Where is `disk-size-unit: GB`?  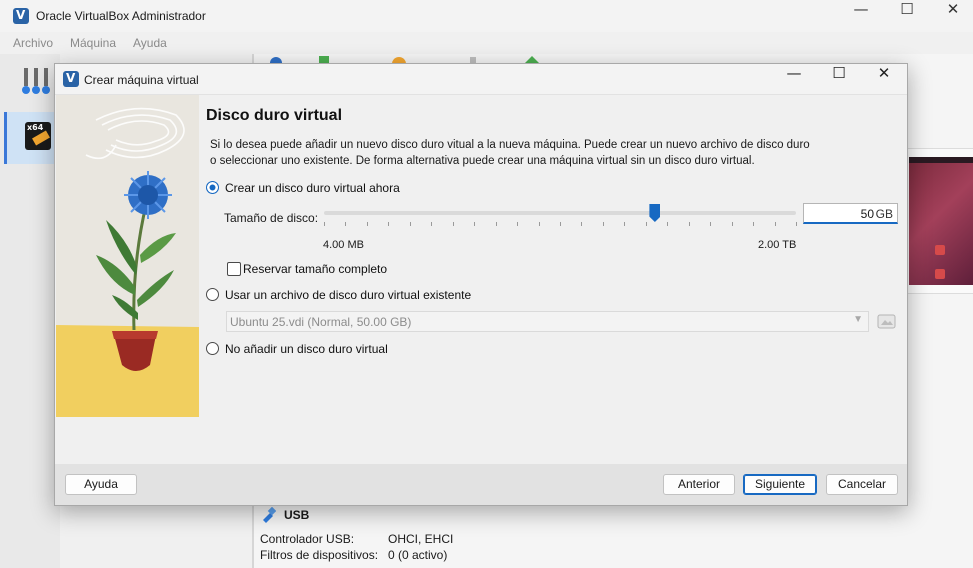
disk-size-unit: GB is located at coordinates (884, 214).